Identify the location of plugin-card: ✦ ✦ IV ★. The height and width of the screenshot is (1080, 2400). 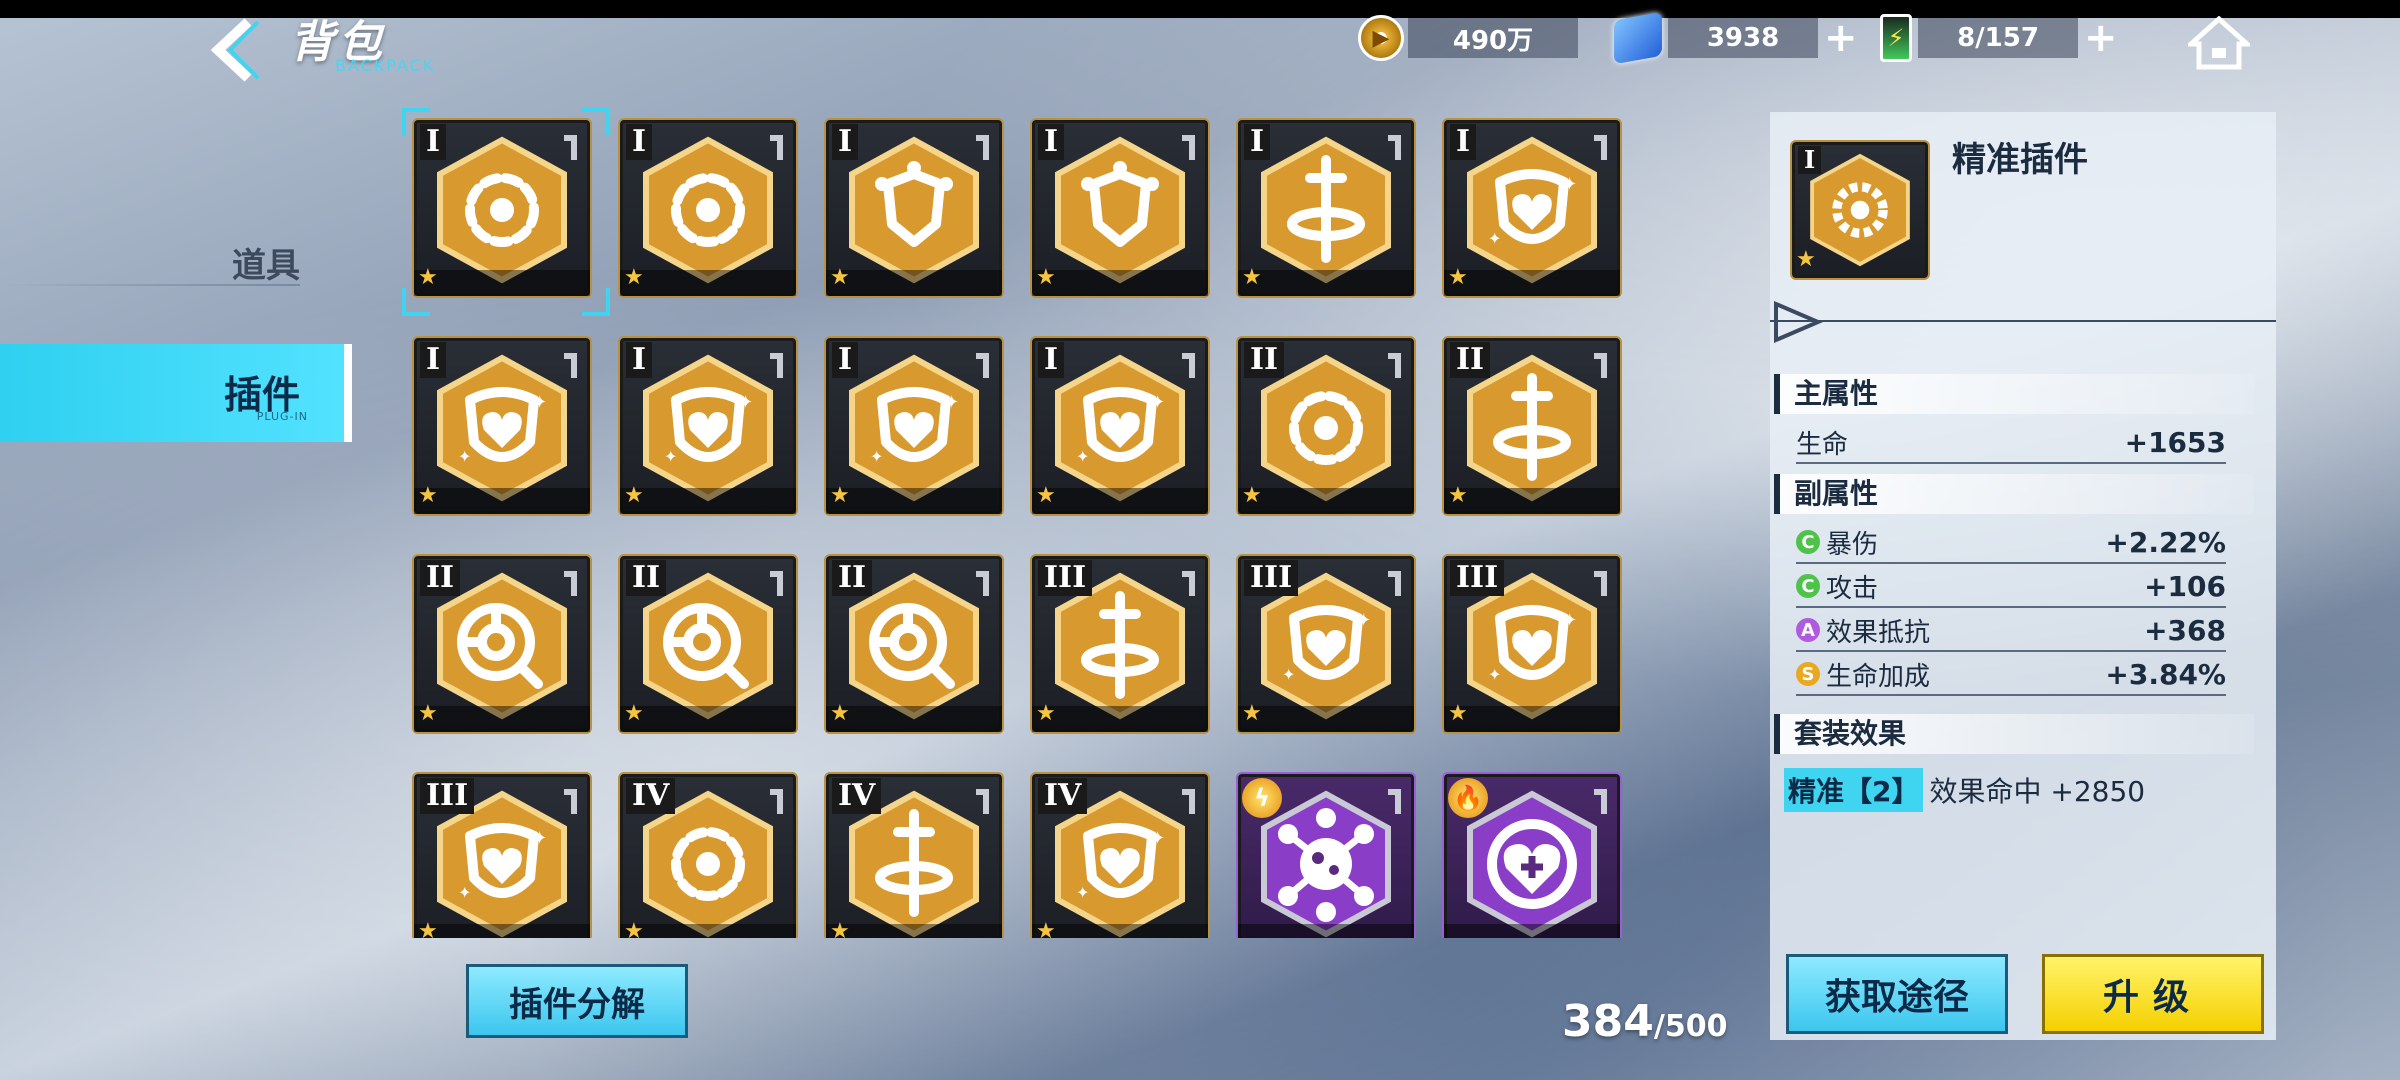
(1120, 855).